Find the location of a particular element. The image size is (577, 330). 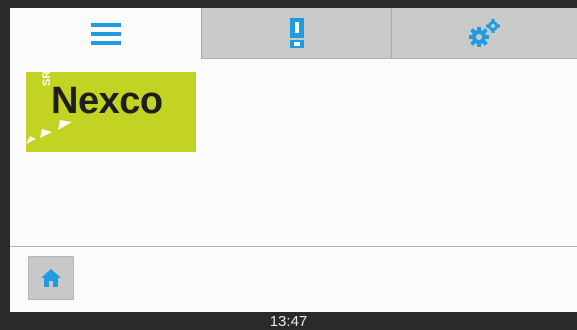

clock-time: 13:47 is located at coordinates (288, 321).